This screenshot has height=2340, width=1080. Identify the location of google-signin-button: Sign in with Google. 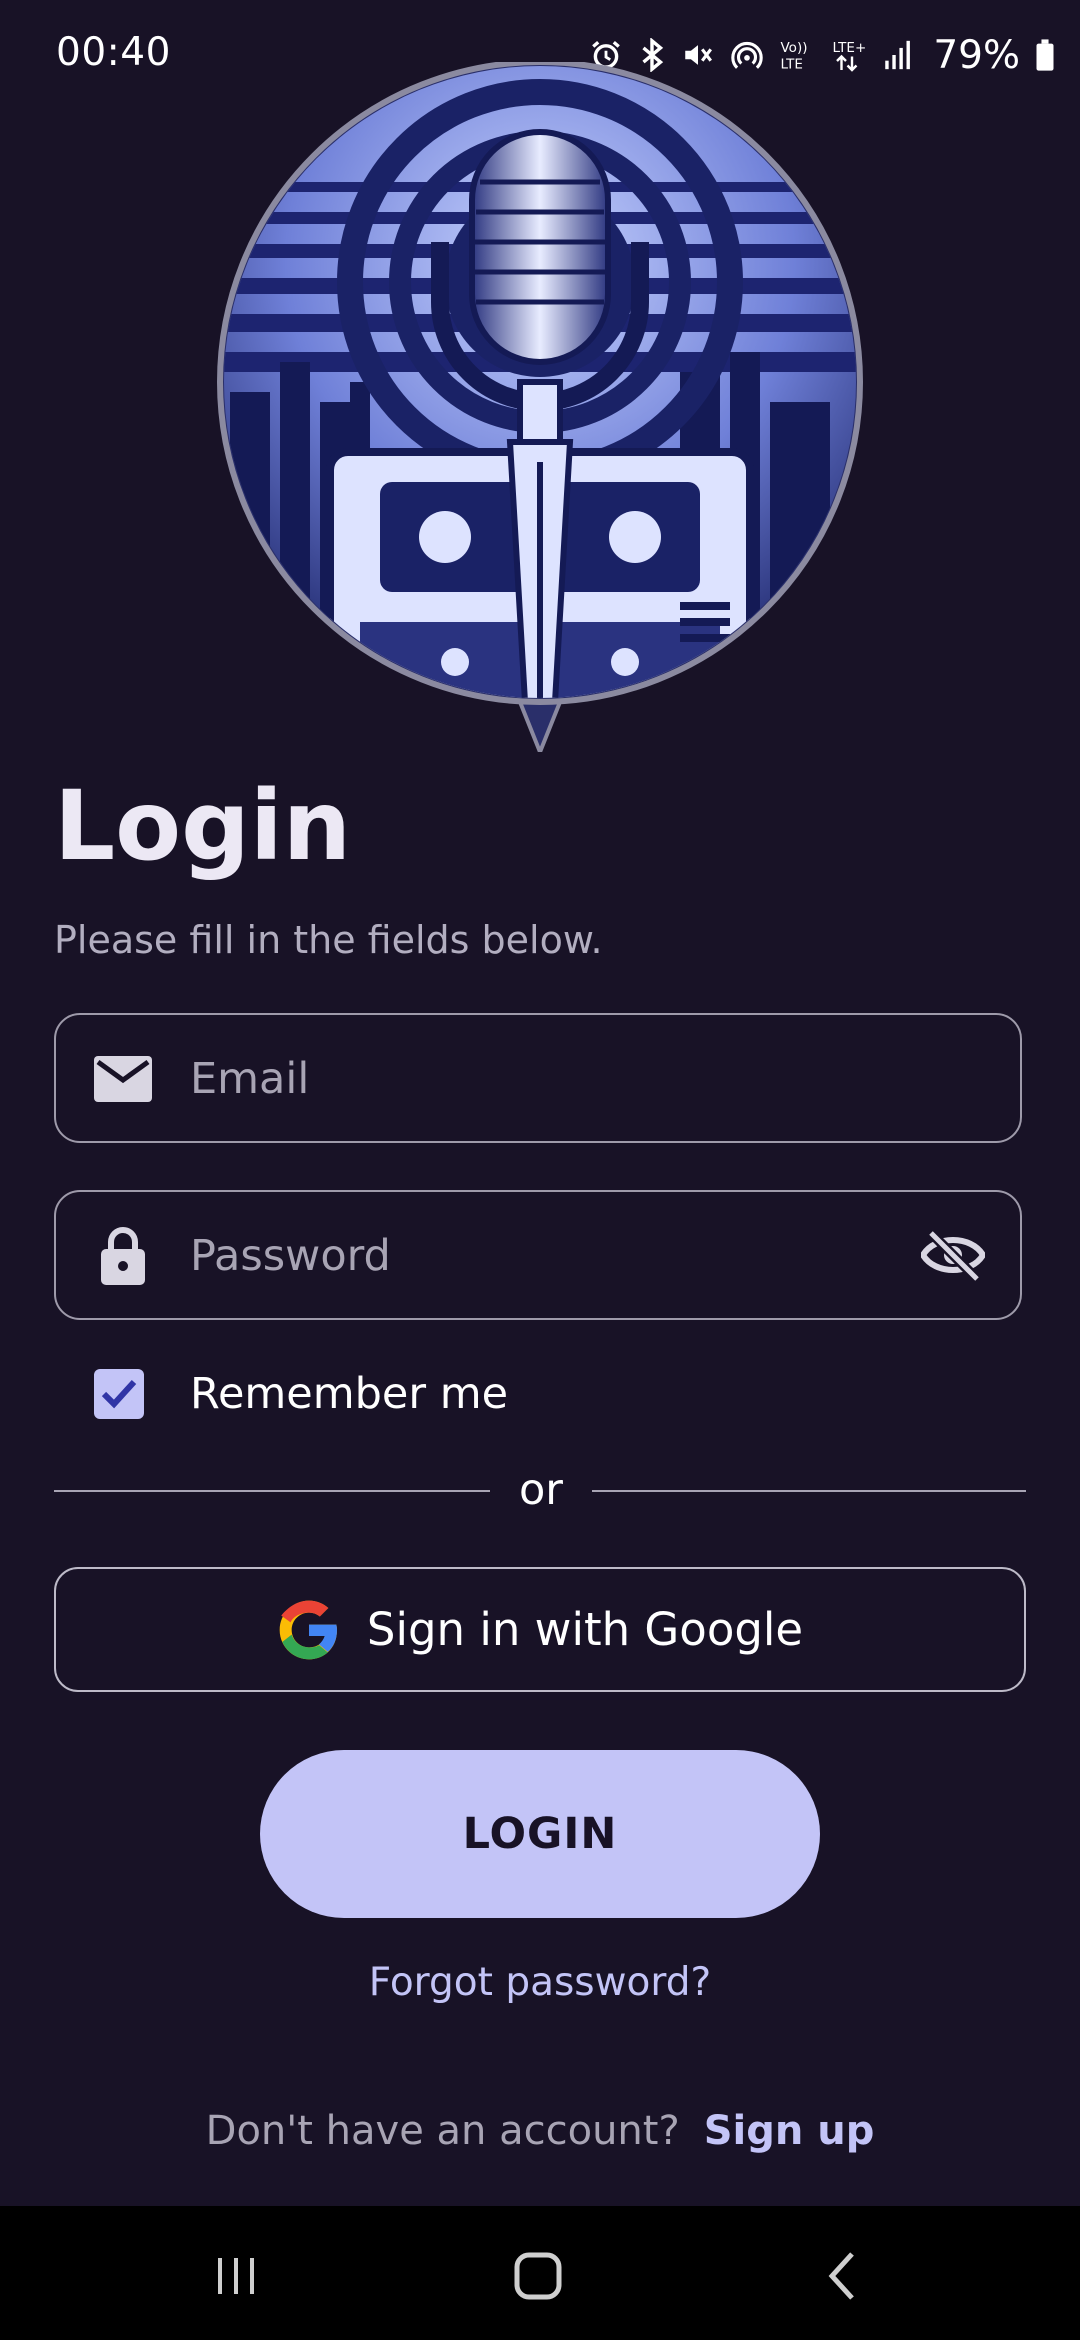
(540, 1629).